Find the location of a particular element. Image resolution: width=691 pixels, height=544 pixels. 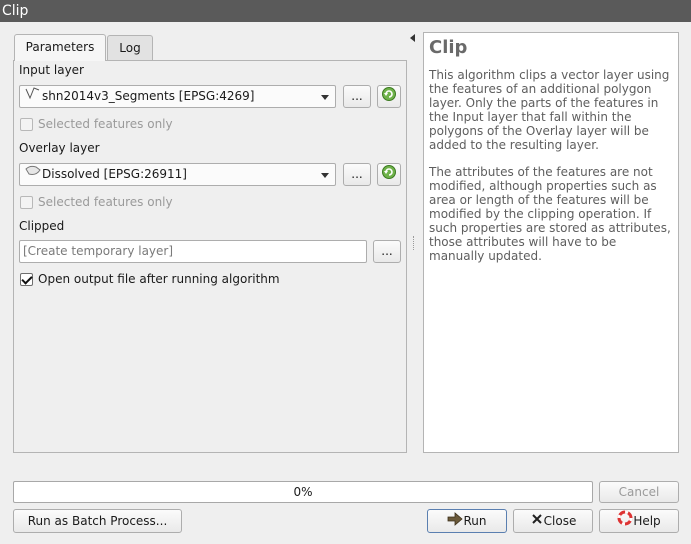

help-label: Help is located at coordinates (647, 521).